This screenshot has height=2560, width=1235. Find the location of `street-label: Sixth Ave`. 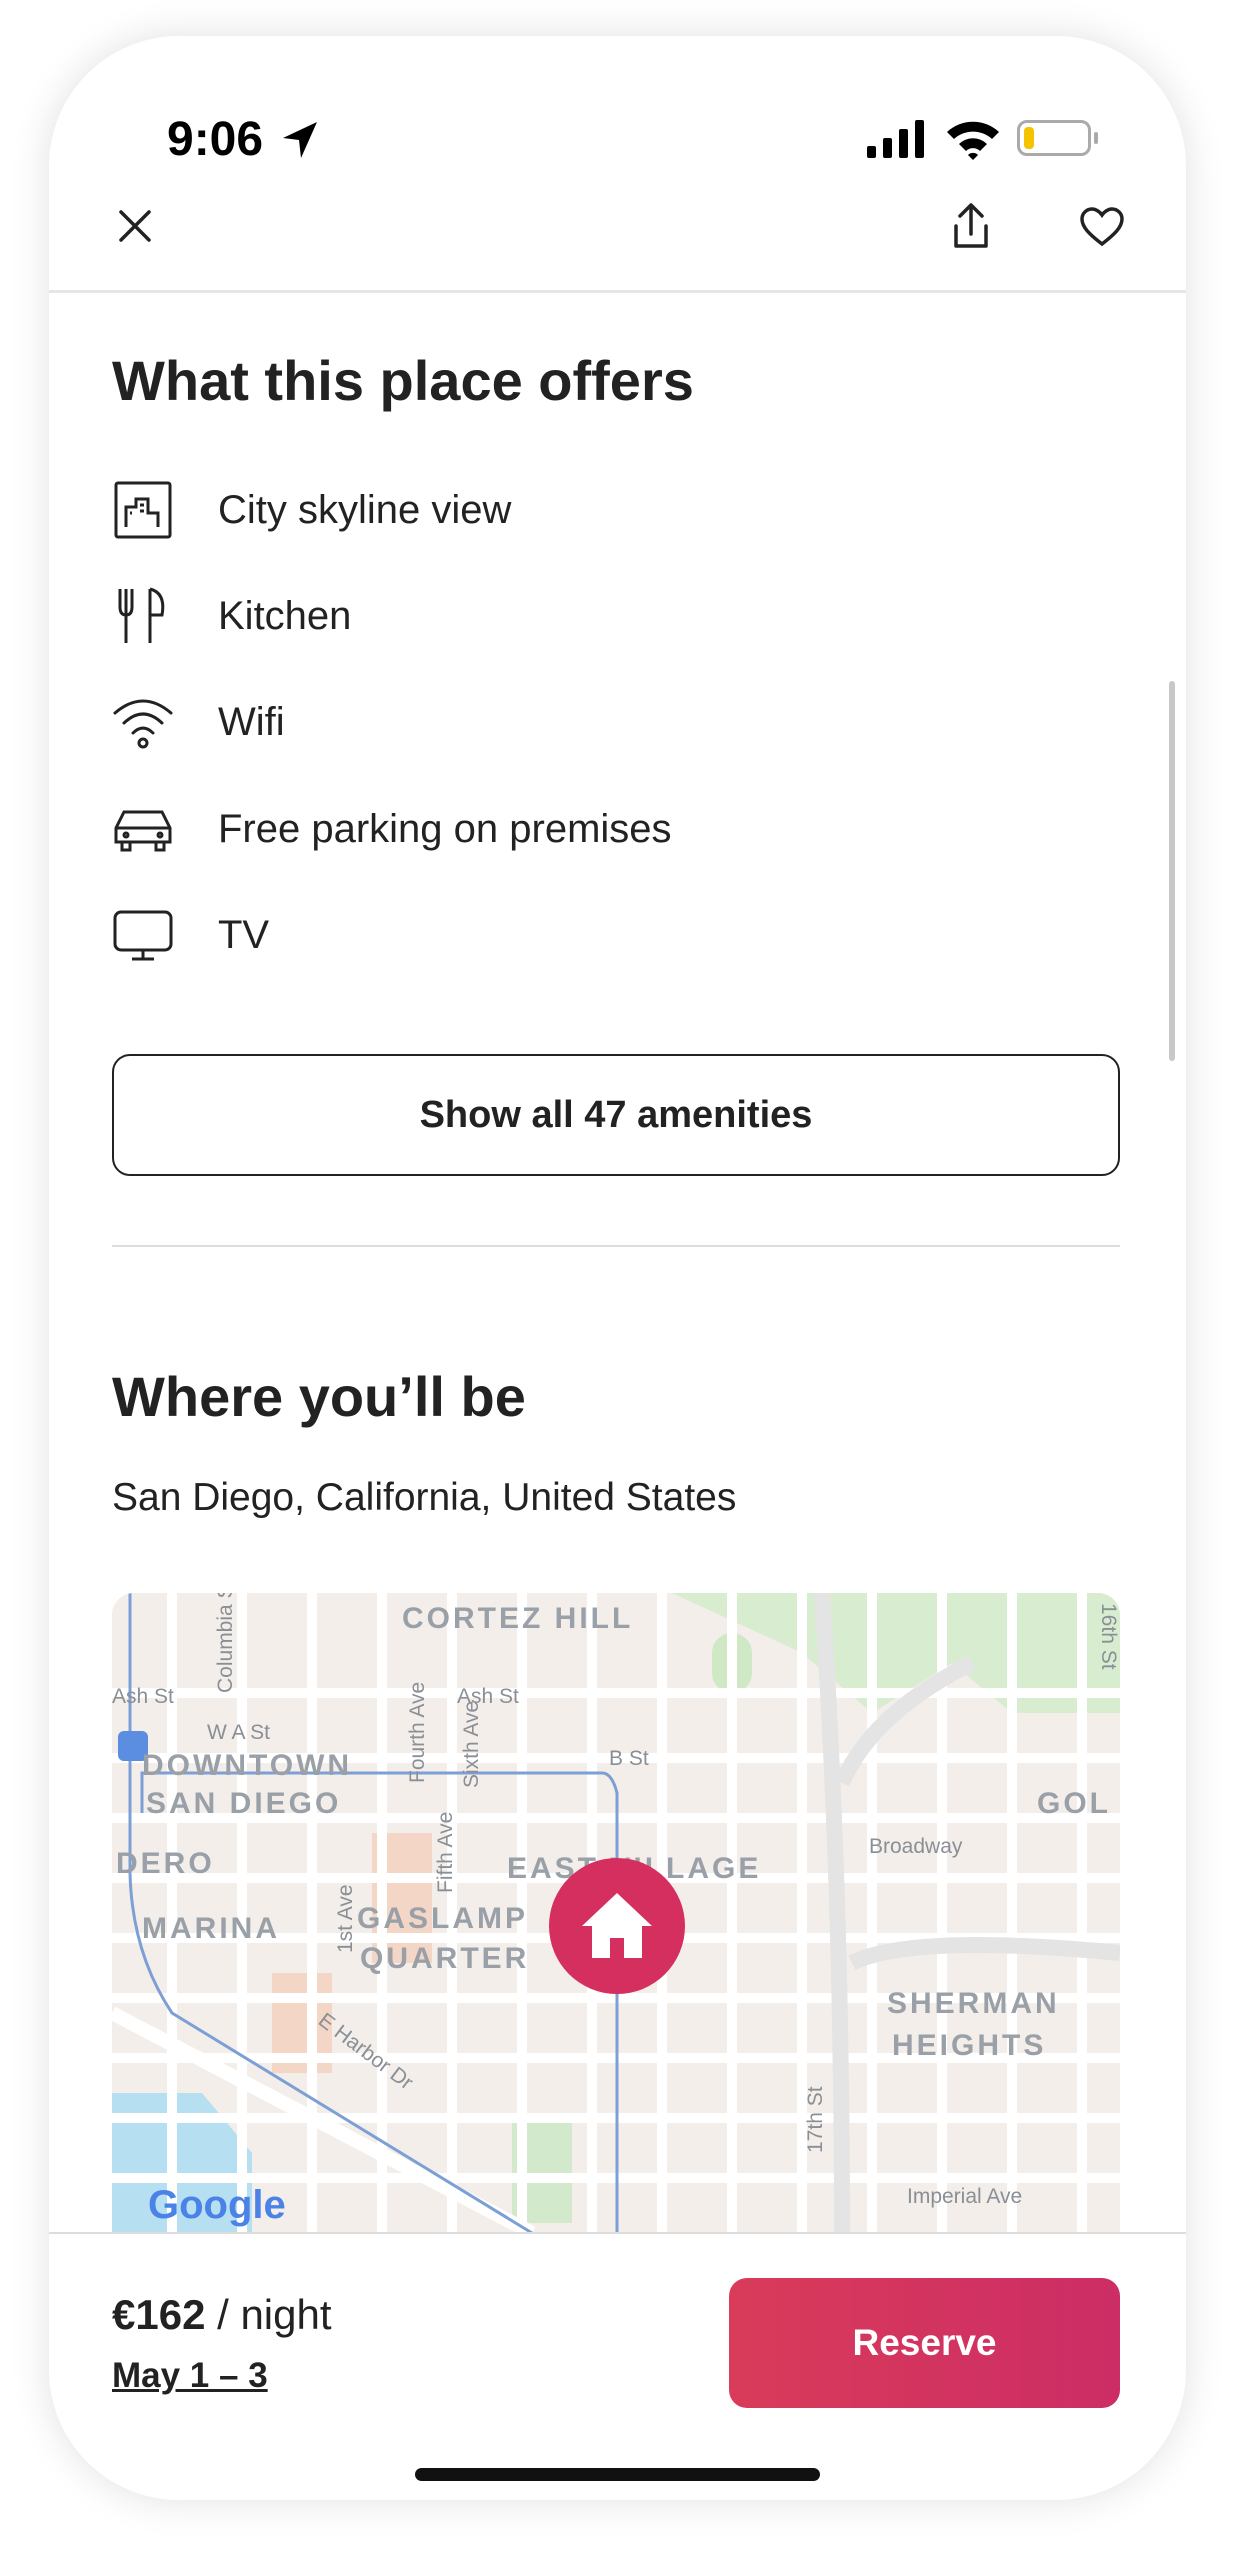

street-label: Sixth Ave is located at coordinates (471, 1744).